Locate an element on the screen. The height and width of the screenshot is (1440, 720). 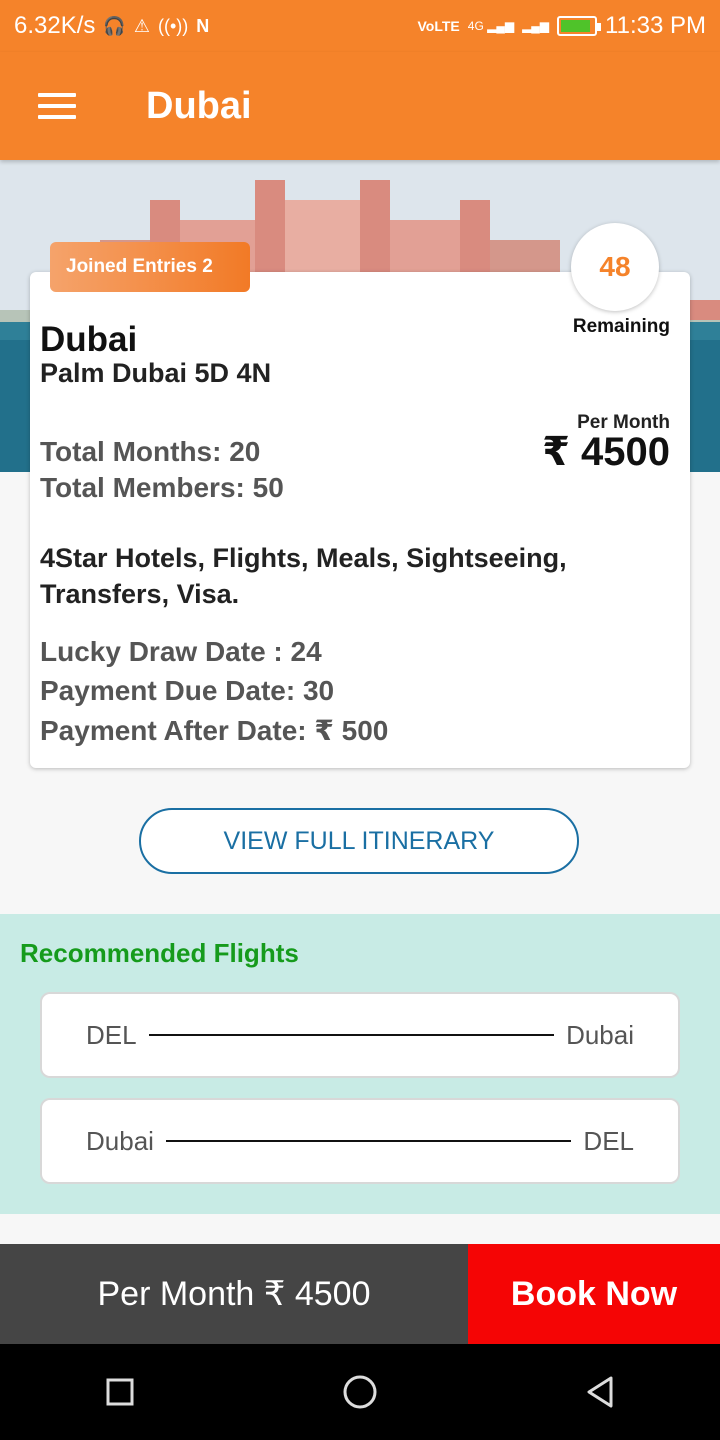
menu-icon is located at coordinates (57, 106).